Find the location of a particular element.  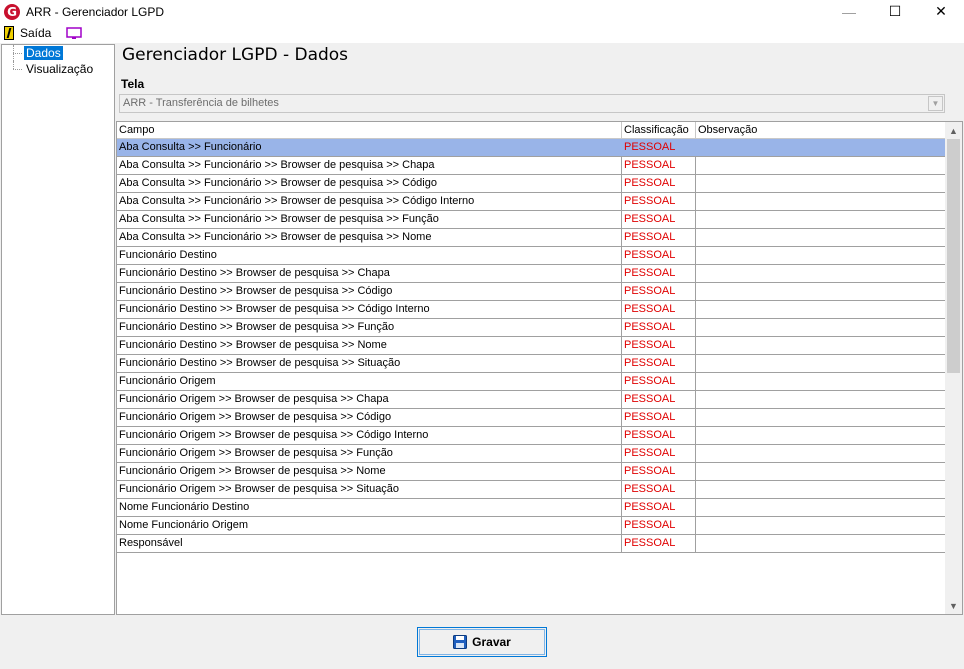

vertical-scrollbar: ▲ ▼ is located at coordinates (953, 368).